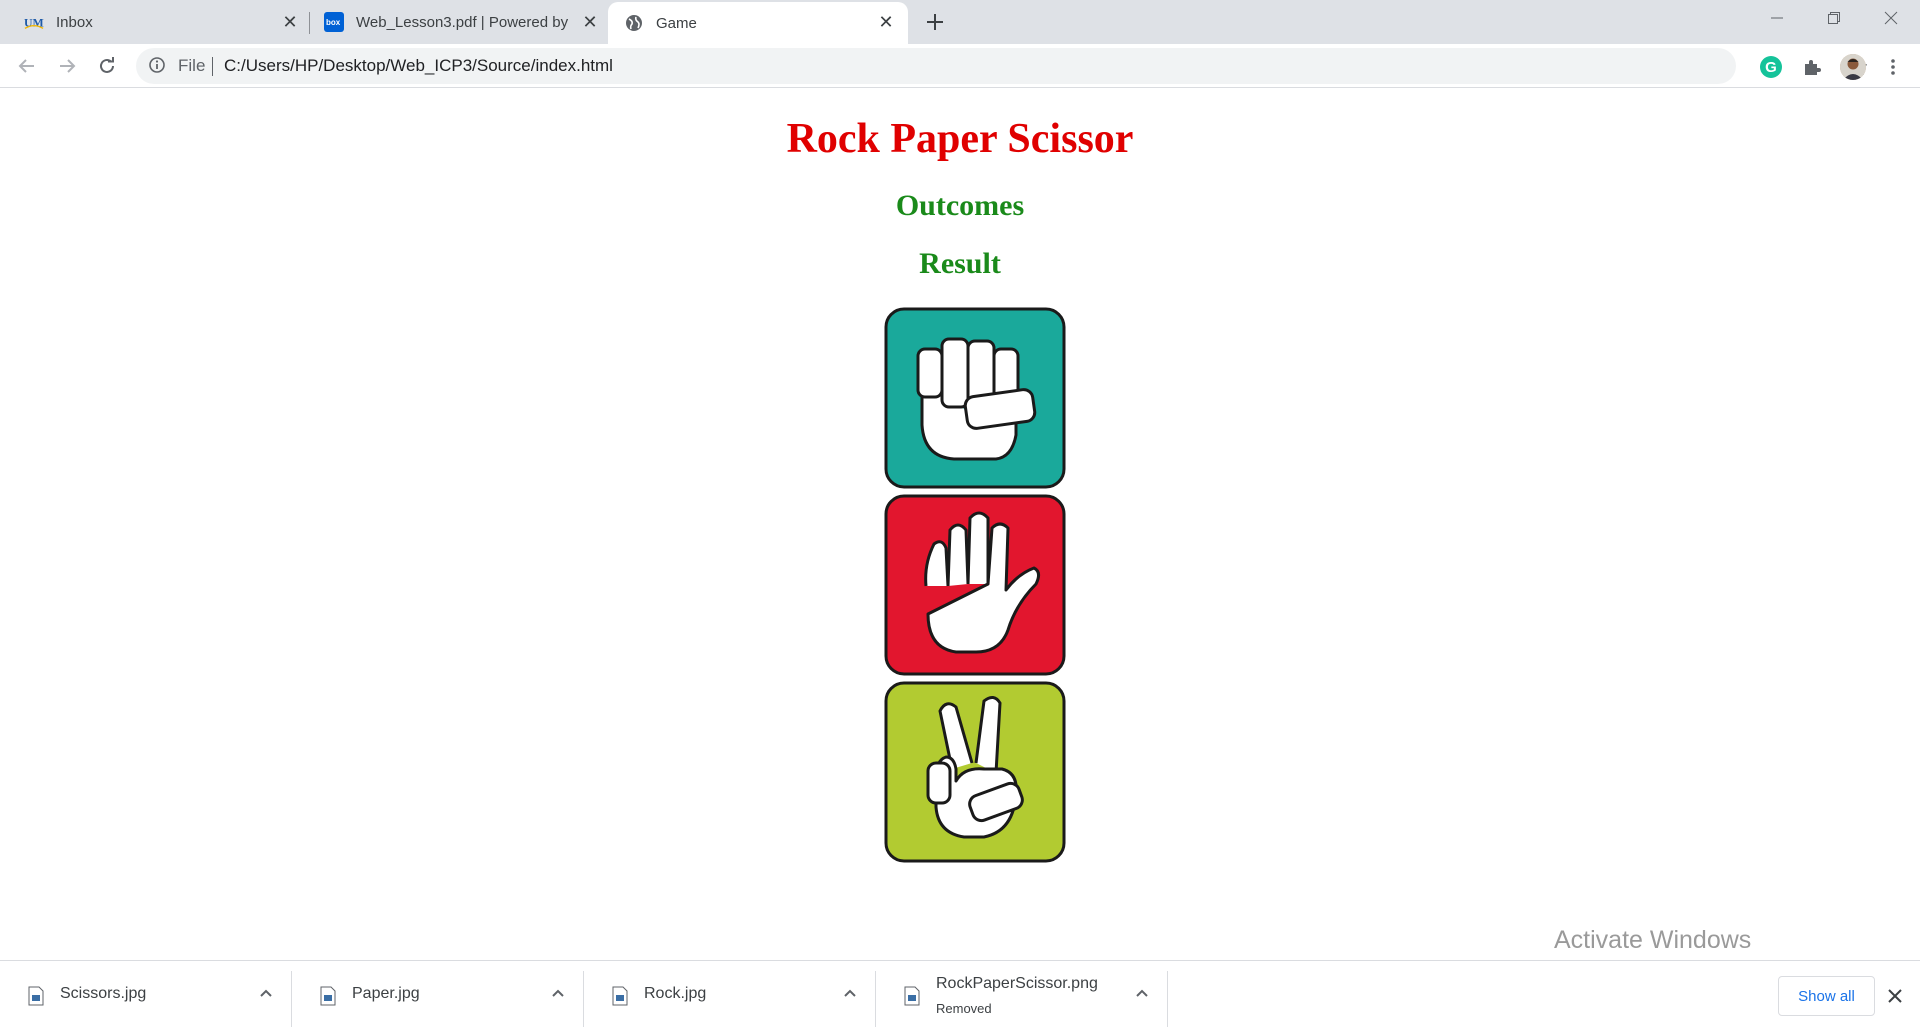  What do you see at coordinates (1017, 983) in the screenshot?
I see `download-filename: RockPaperScissor.png` at bounding box center [1017, 983].